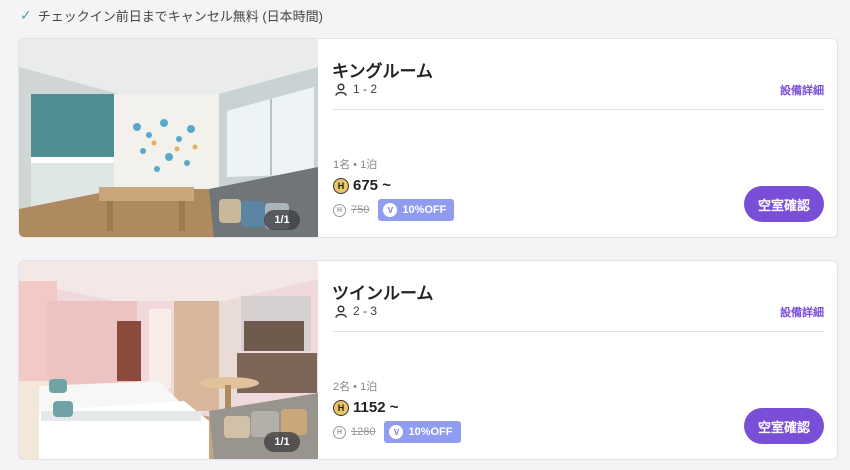 This screenshot has height=470, width=850. Describe the element at coordinates (26, 15) in the screenshot. I see `check-icon: ✓` at that location.